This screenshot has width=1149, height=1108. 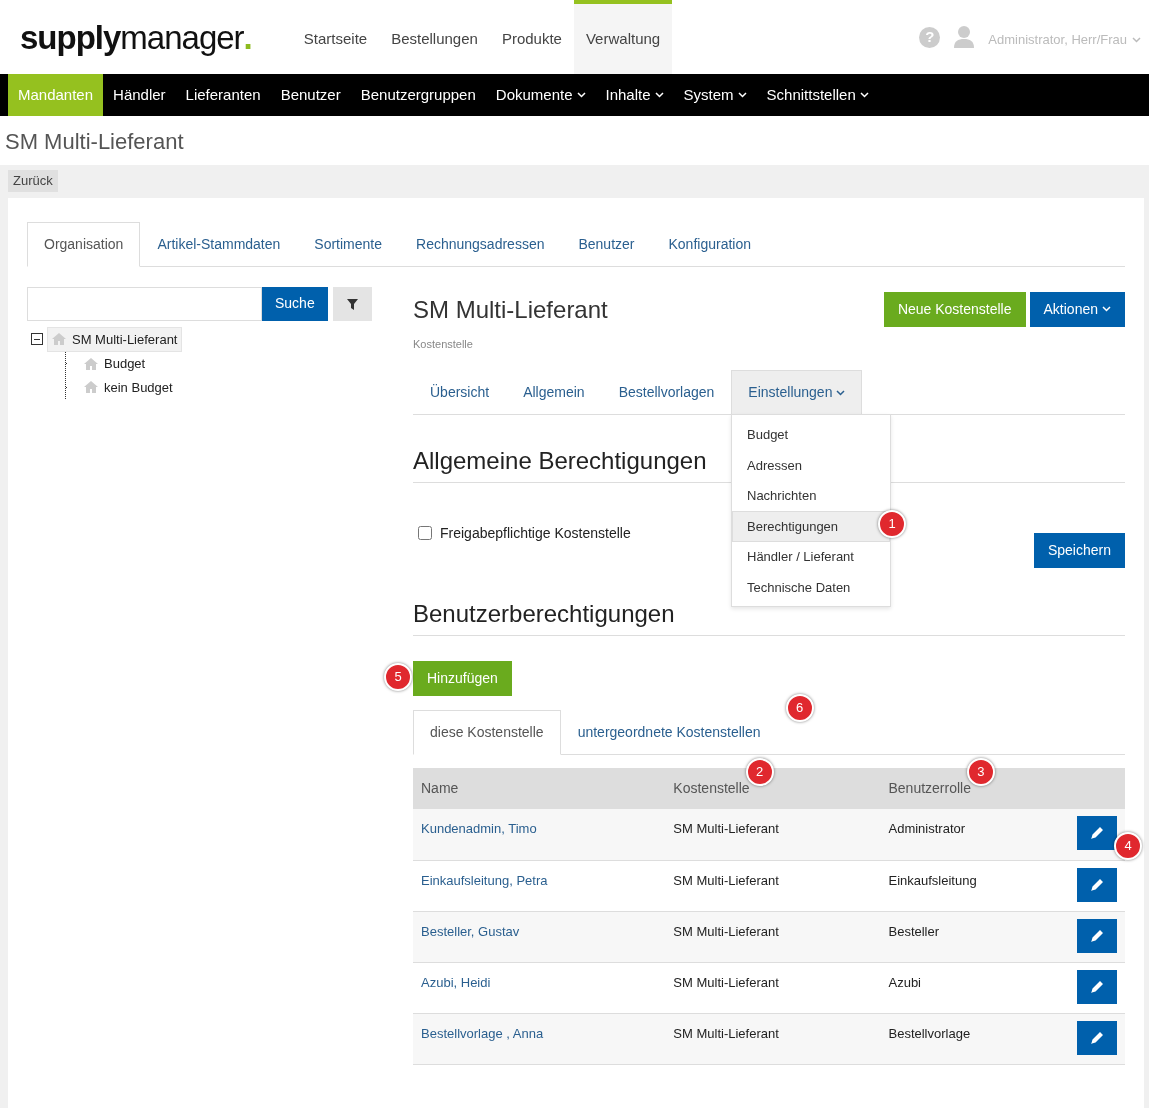 I want to click on nav-link: Bestellungen, so click(x=434, y=37).